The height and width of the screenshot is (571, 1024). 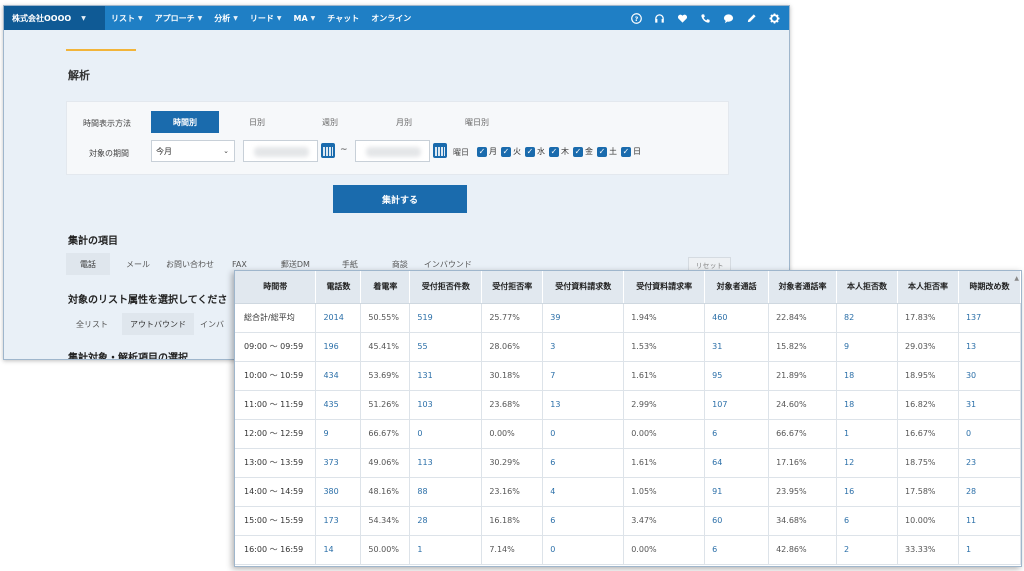 What do you see at coordinates (276, 550) in the screenshot?
I see `time-slot-cell: 16:00 ～ 16:59` at bounding box center [276, 550].